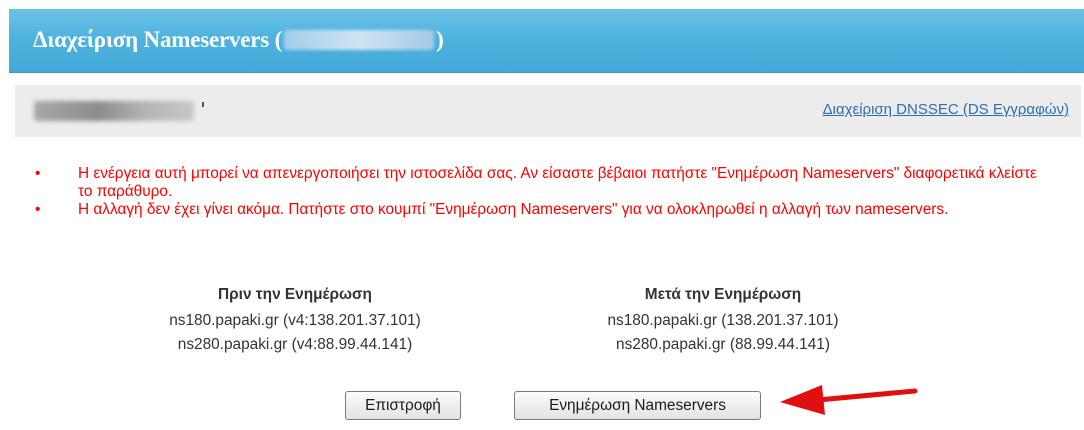  What do you see at coordinates (546, 41) in the screenshot?
I see `dialog-header: Διαχείριση Nameservers ()` at bounding box center [546, 41].